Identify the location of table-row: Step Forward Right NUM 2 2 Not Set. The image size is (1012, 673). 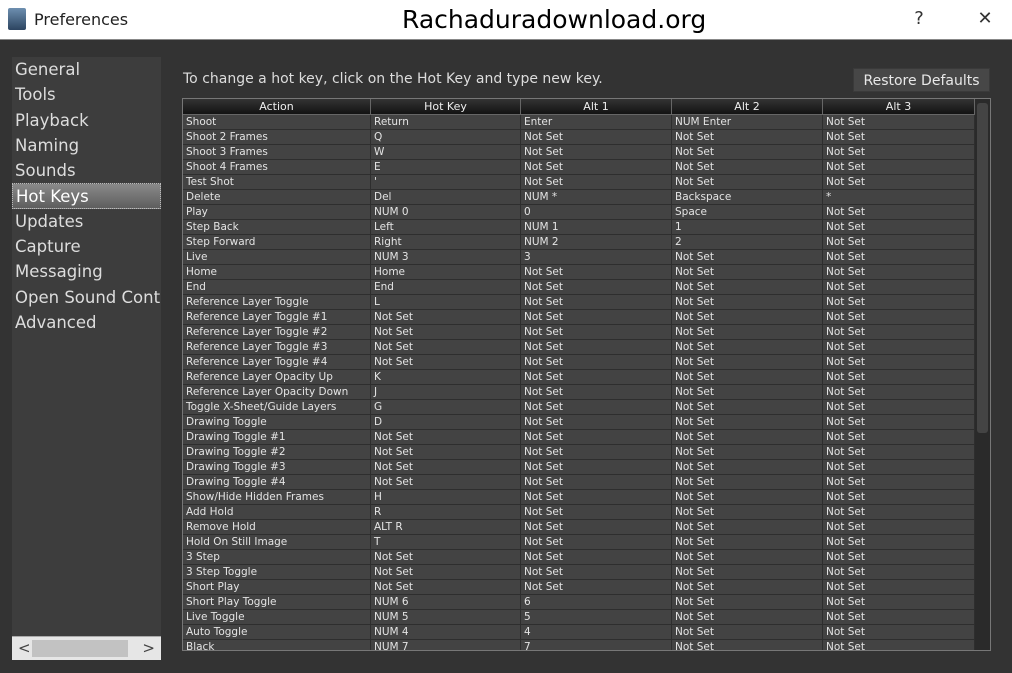
(579, 242).